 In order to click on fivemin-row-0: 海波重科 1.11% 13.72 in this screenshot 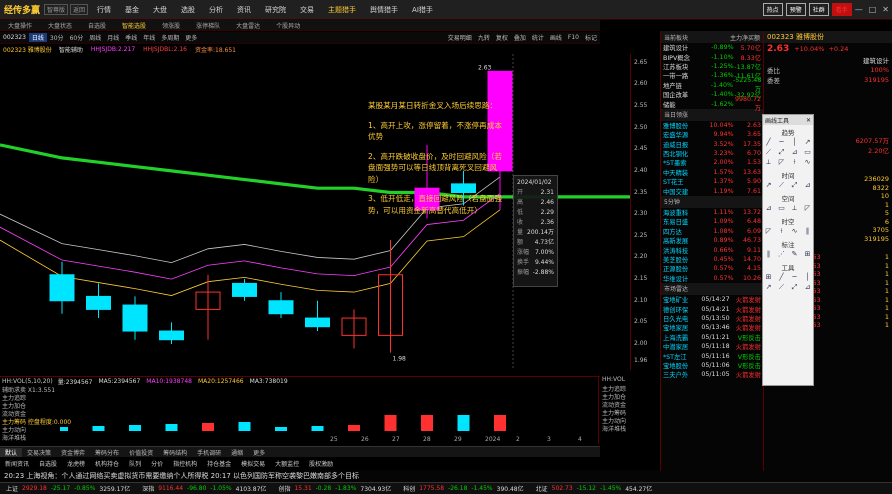, I will do `click(712, 212)`.